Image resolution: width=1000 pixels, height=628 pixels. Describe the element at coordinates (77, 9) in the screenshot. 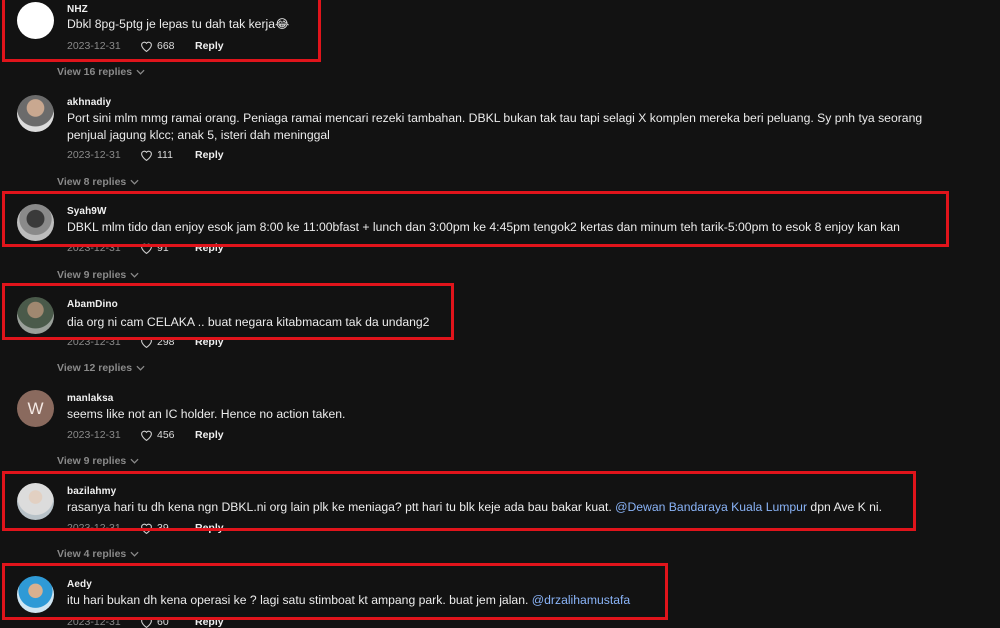

I see `comment-username: NHZ` at that location.